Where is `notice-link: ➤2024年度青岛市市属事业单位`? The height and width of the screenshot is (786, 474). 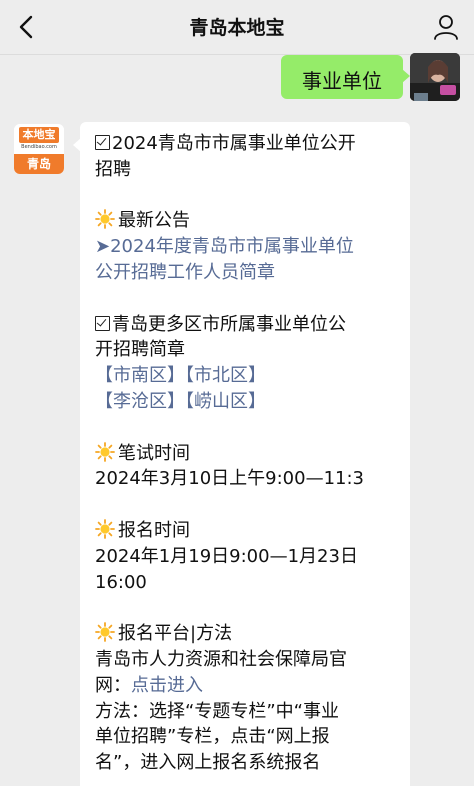
notice-link: ➤2024年度青岛市市属事业单位 is located at coordinates (255, 247).